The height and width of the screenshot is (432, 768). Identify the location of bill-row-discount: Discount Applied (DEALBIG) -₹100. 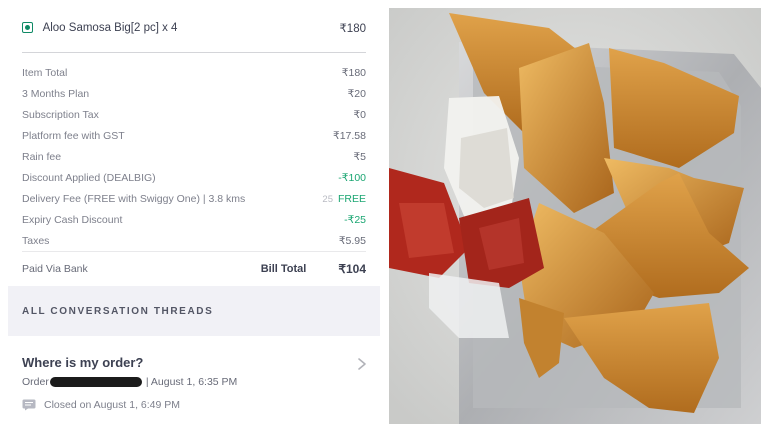
(194, 177).